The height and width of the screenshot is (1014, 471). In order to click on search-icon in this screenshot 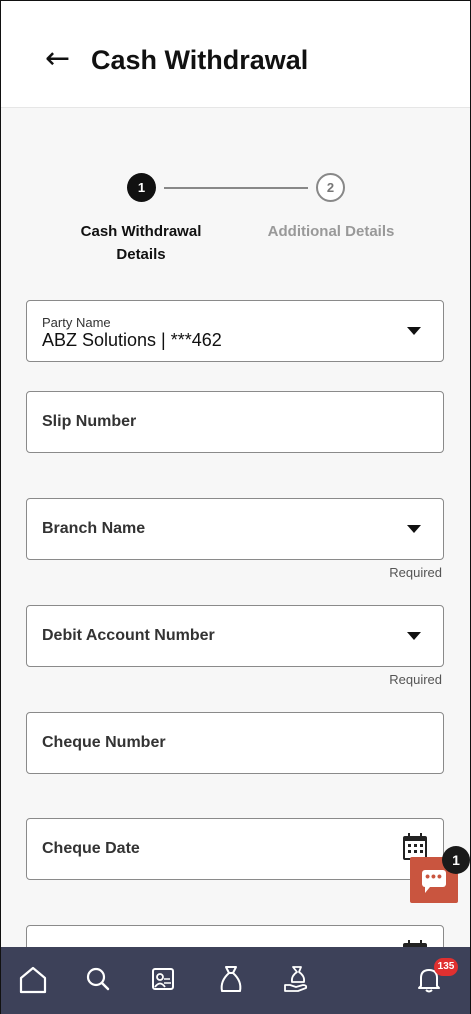, I will do `click(98, 979)`.